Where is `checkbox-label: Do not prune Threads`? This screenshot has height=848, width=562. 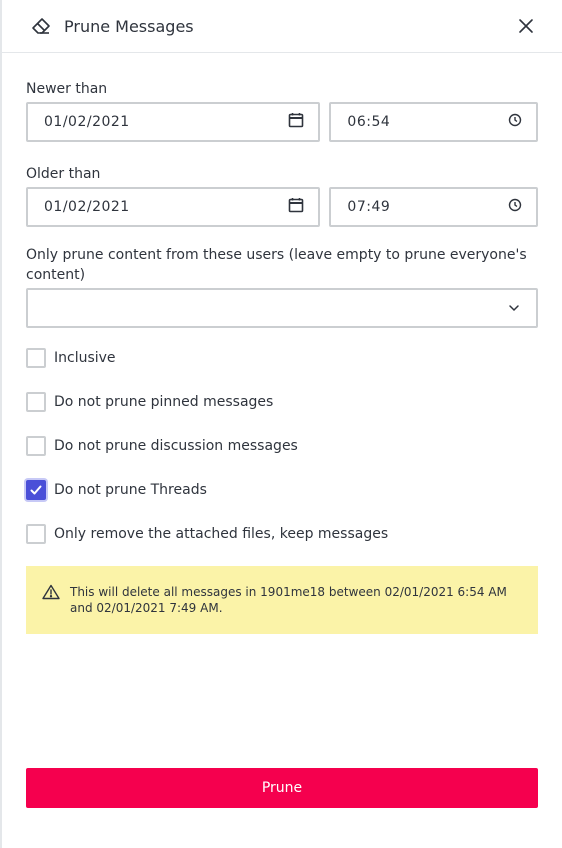 checkbox-label: Do not prune Threads is located at coordinates (130, 490).